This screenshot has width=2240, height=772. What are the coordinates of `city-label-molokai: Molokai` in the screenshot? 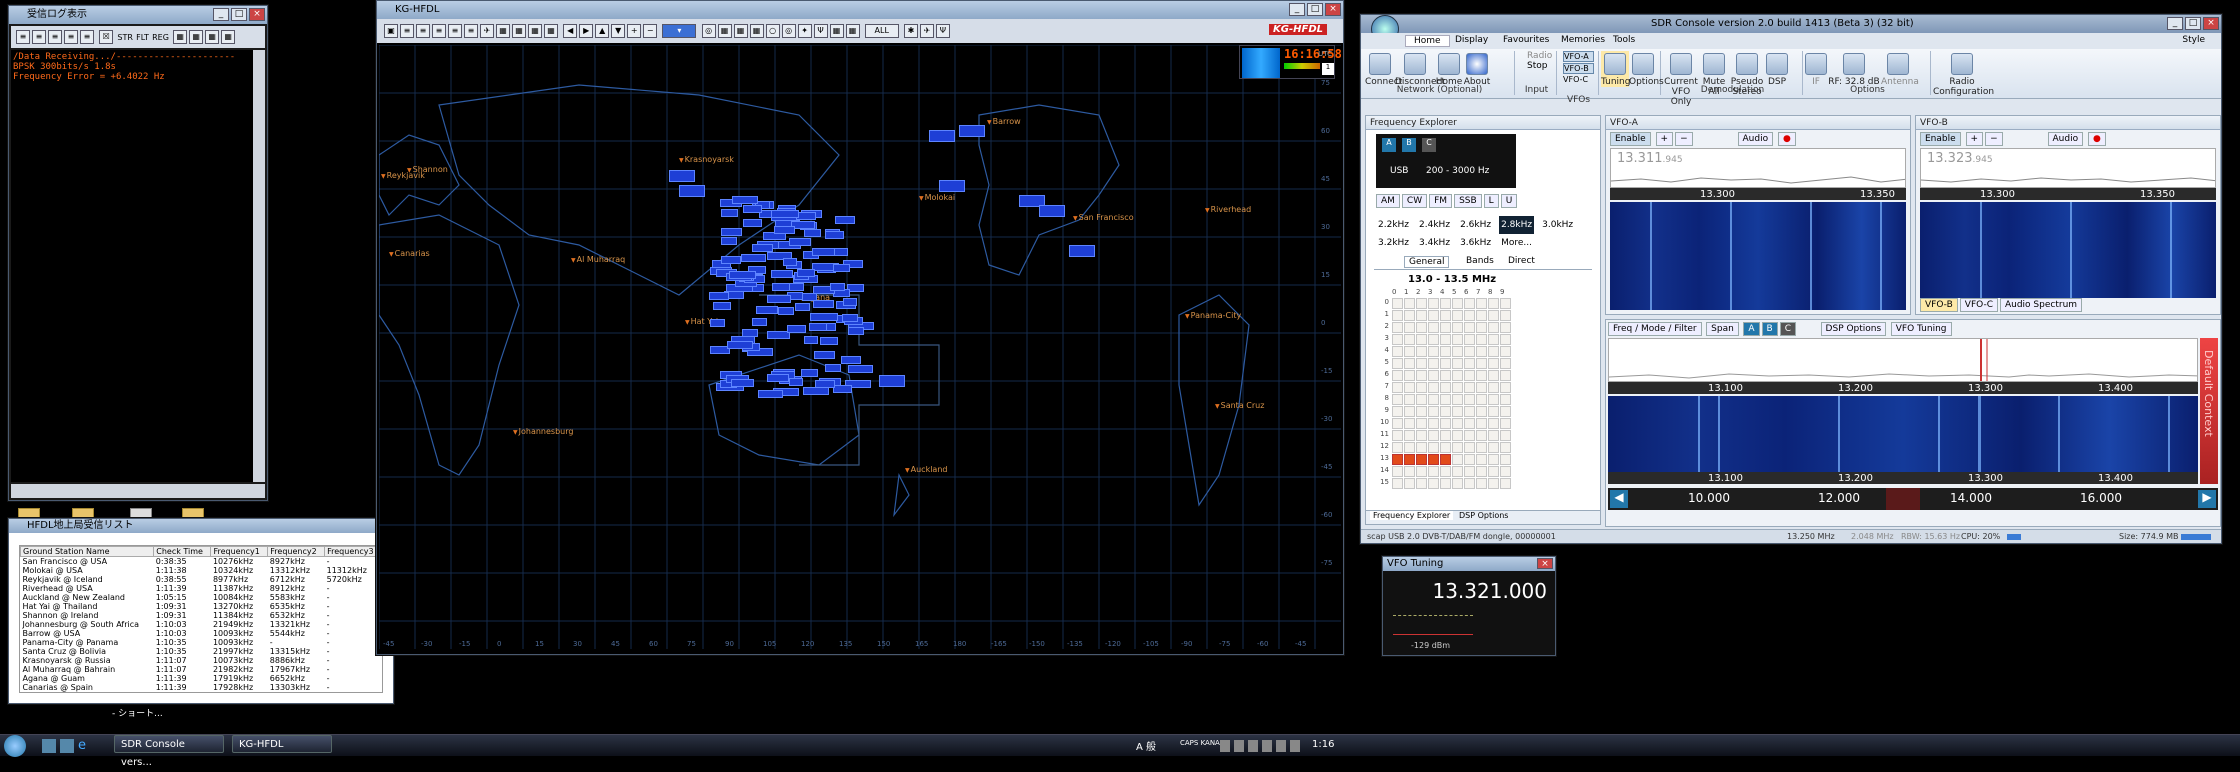 It's located at (937, 197).